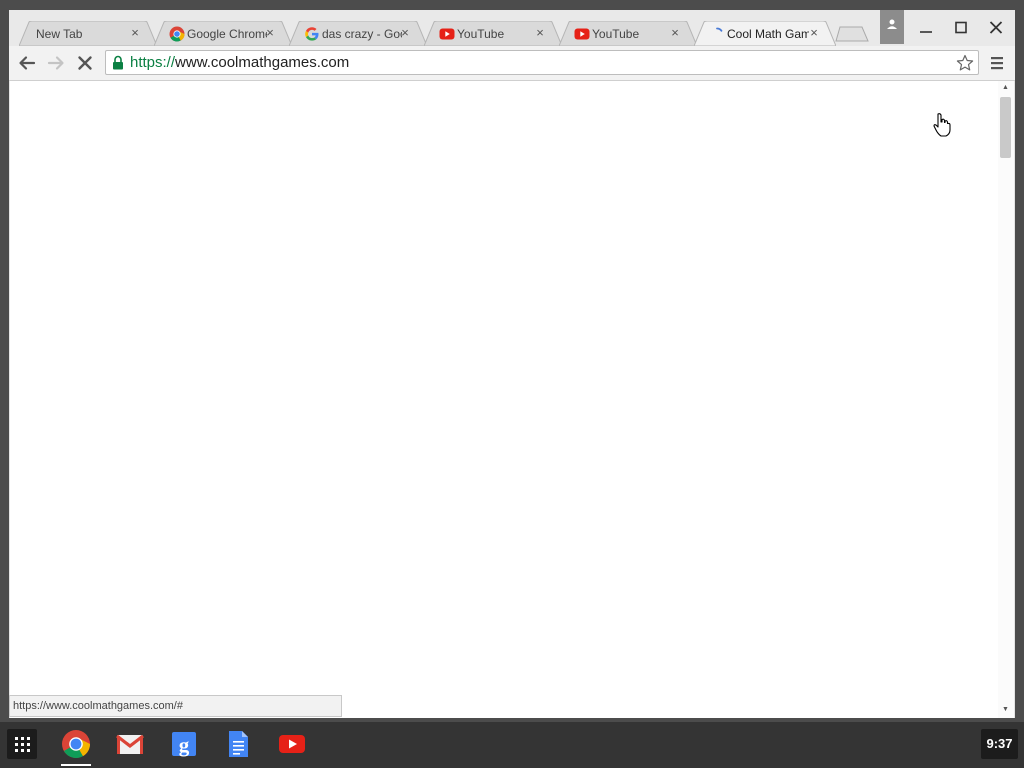 The image size is (1024, 768). Describe the element at coordinates (768, 34) in the screenshot. I see `tab-title: Cool Math Games` at that location.